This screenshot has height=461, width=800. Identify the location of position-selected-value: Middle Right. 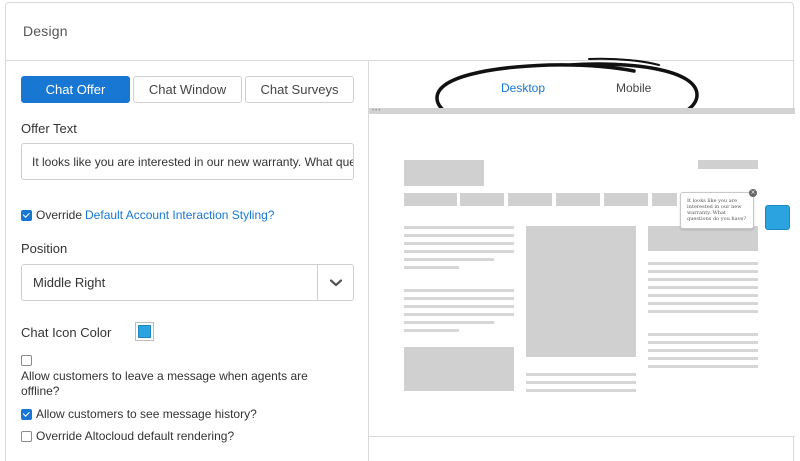
(69, 282).